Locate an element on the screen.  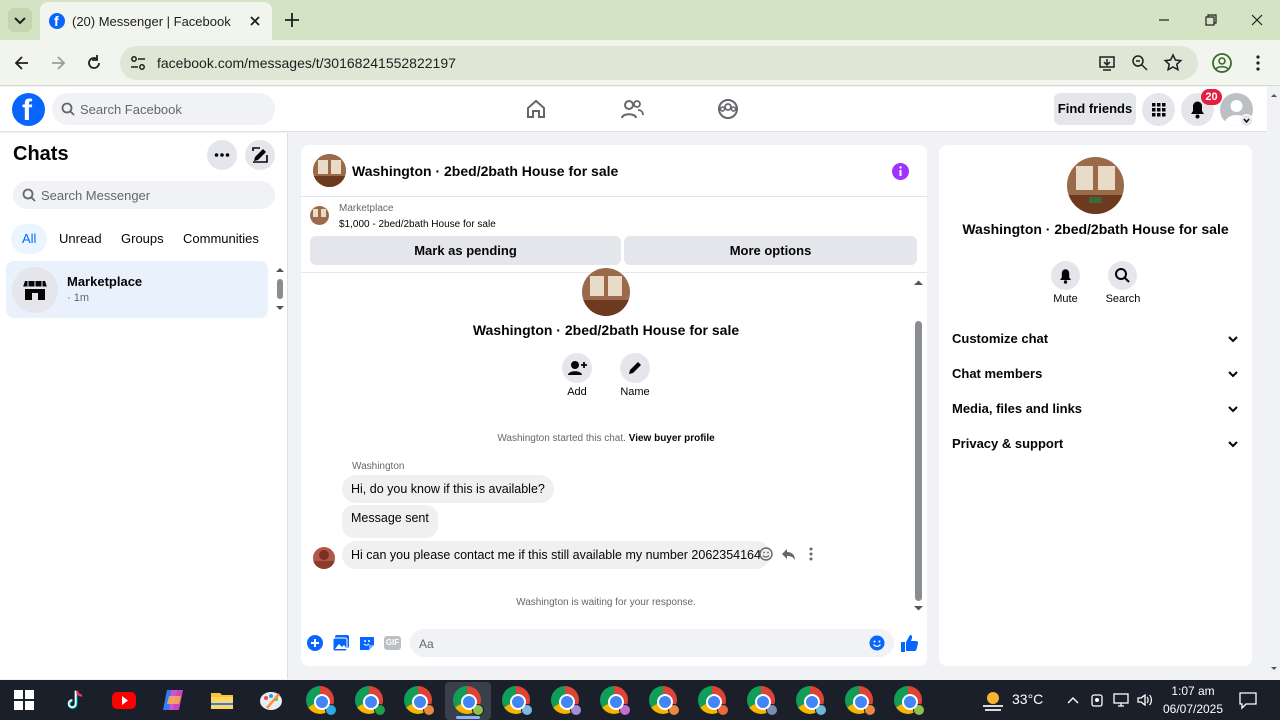
reload-icon is located at coordinates (94, 63).